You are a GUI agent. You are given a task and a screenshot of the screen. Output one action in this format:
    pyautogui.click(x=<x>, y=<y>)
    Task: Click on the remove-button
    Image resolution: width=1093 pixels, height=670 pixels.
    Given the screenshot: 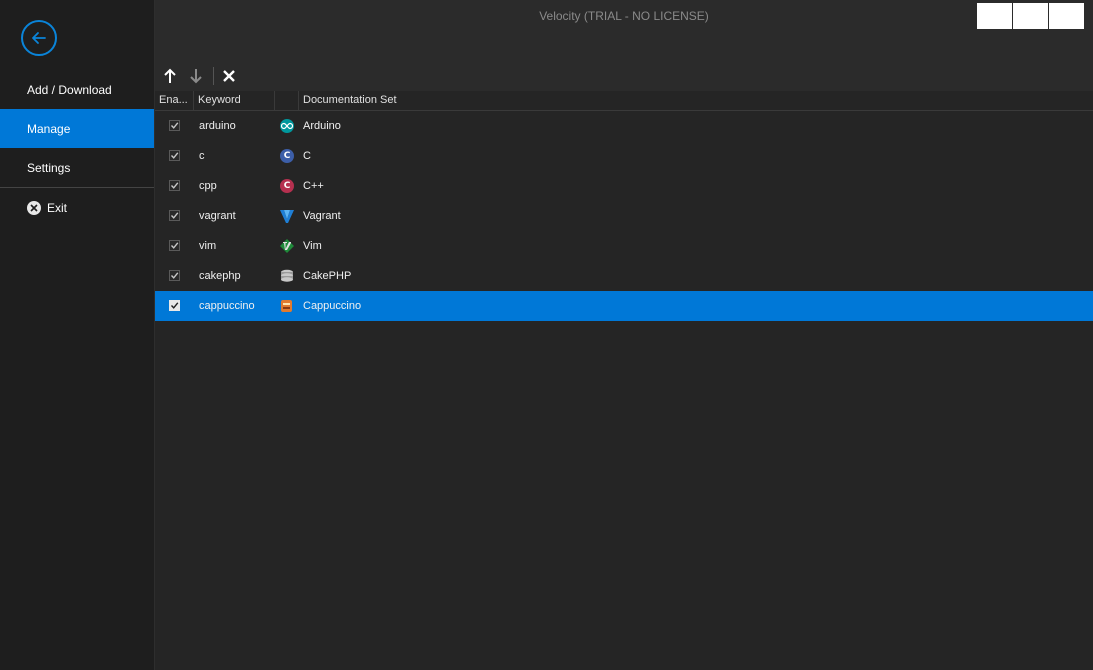 What is the action you would take?
    pyautogui.click(x=229, y=76)
    